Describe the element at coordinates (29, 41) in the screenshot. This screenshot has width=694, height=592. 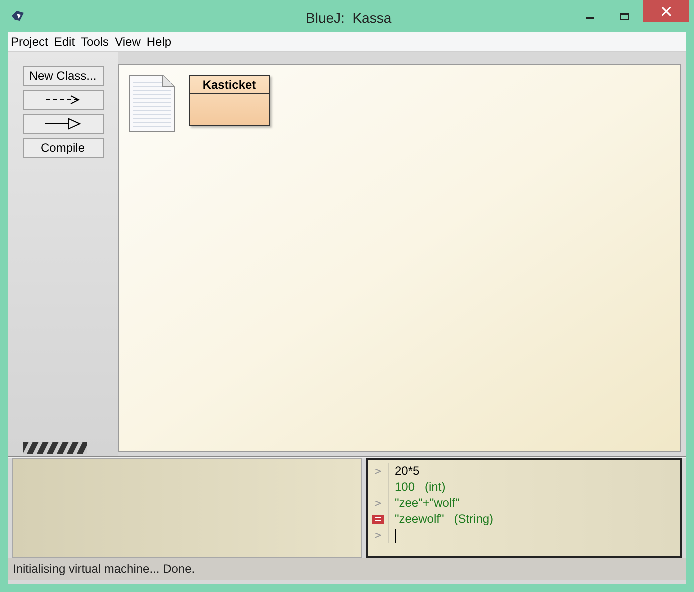
I see `menu-item: Project` at that location.